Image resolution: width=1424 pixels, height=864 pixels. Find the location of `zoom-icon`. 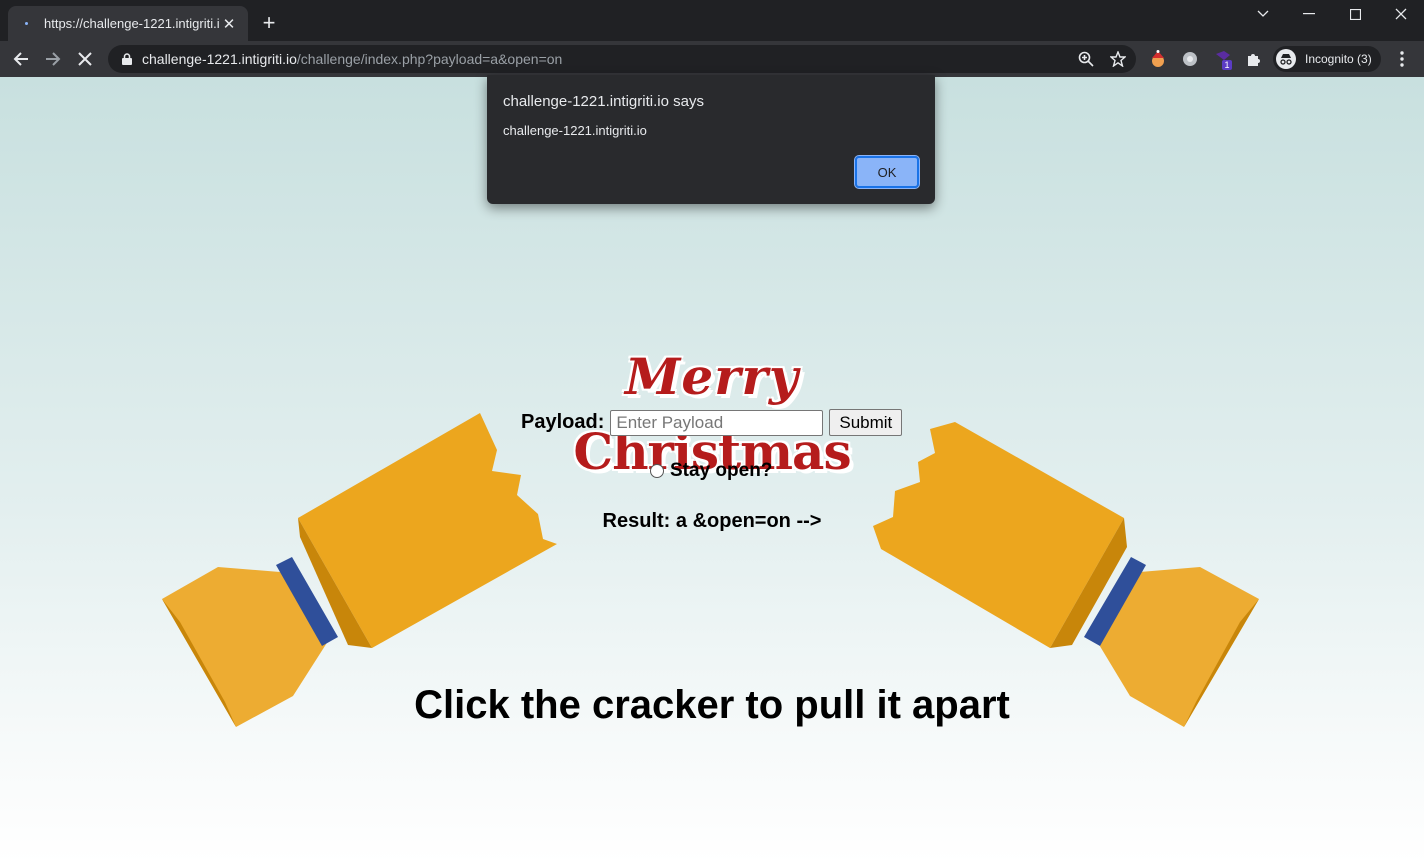

zoom-icon is located at coordinates (1086, 59).